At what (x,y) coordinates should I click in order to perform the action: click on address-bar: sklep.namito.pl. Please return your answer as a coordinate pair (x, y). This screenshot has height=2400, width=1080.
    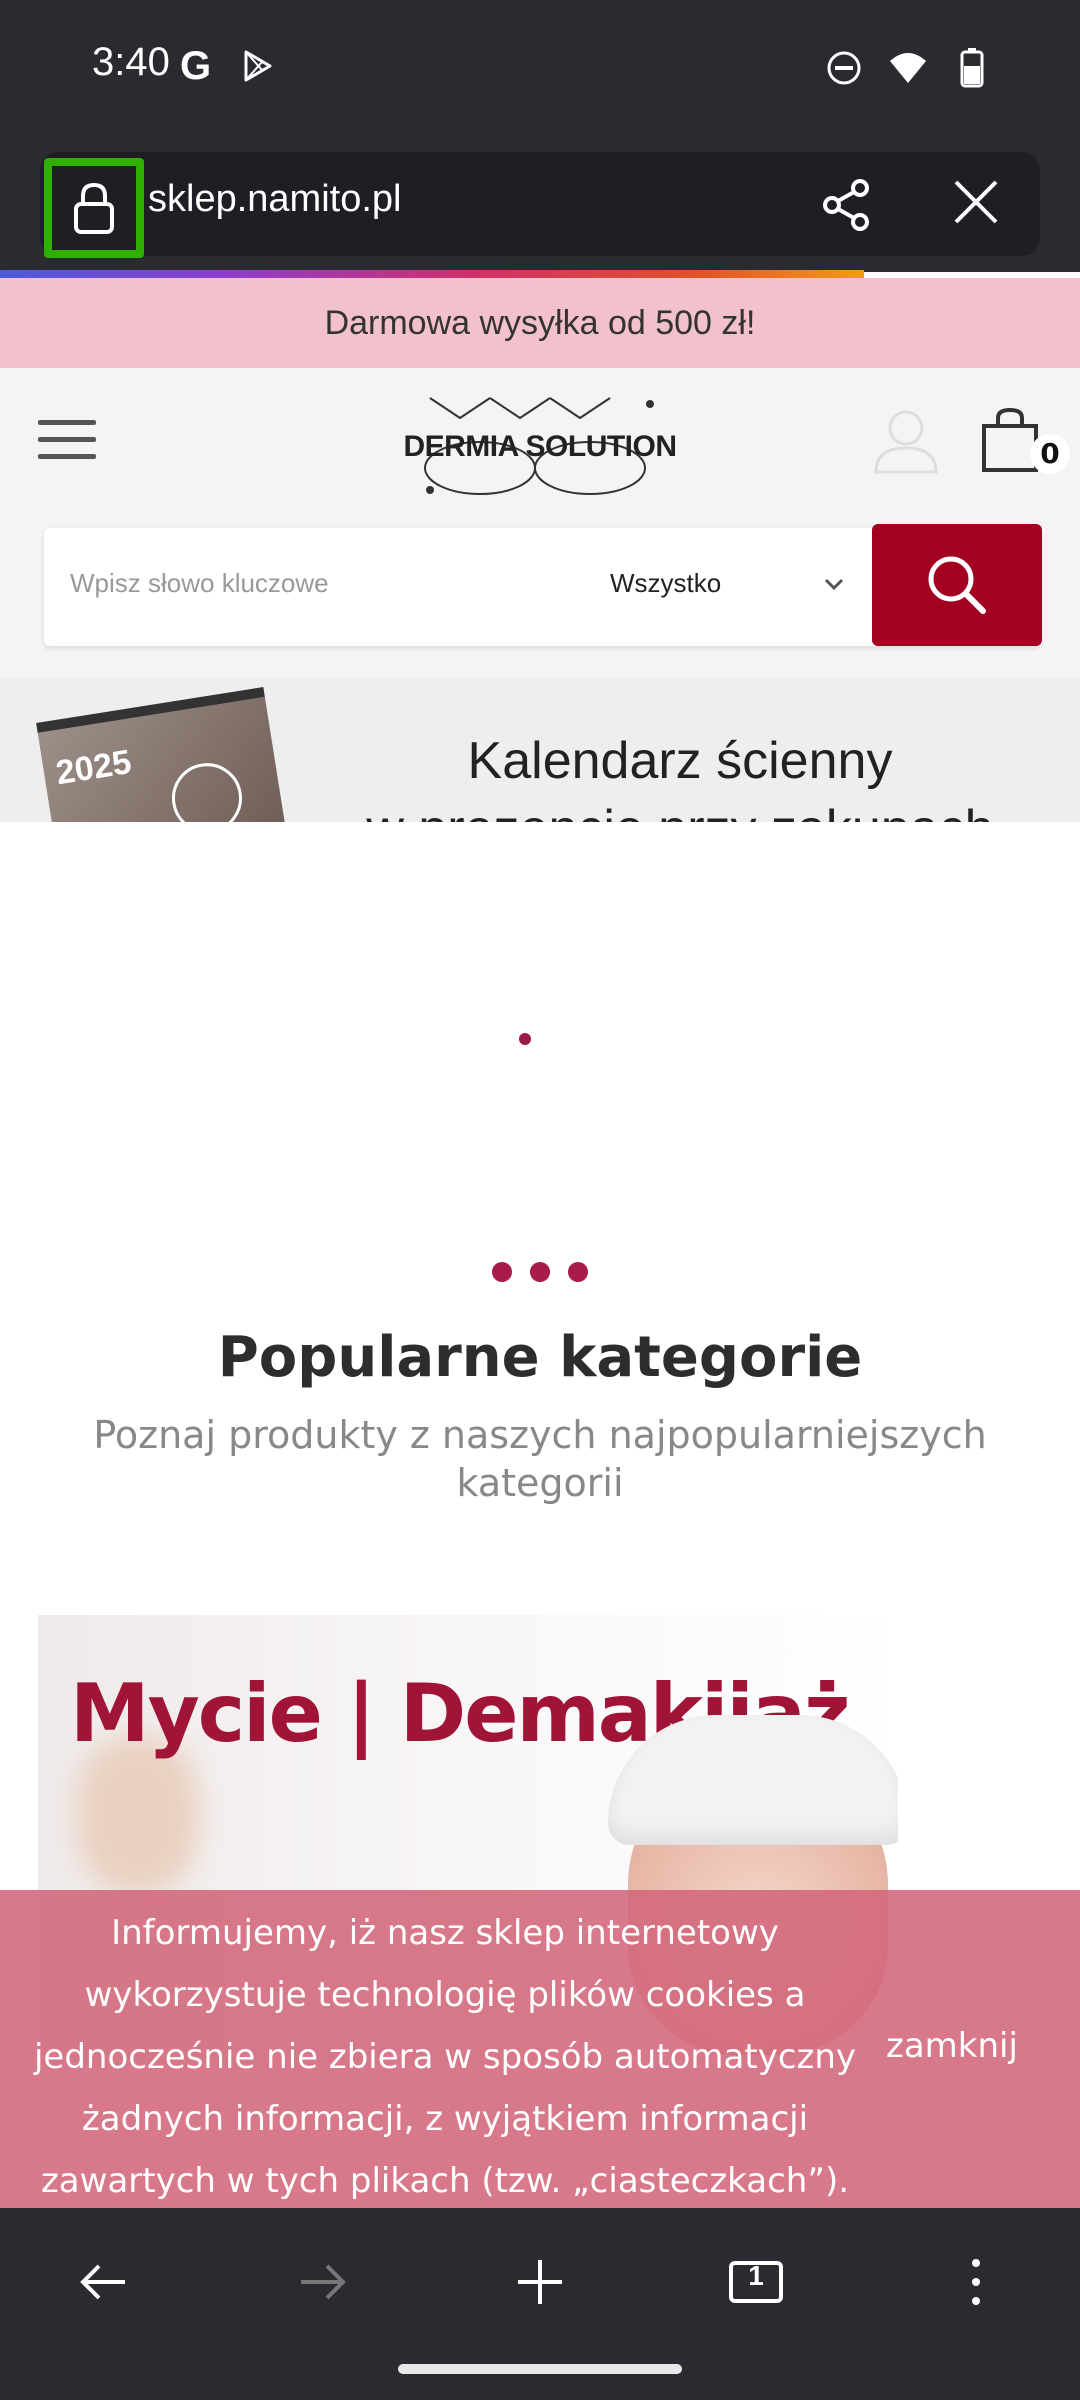
    Looking at the image, I should click on (540, 205).